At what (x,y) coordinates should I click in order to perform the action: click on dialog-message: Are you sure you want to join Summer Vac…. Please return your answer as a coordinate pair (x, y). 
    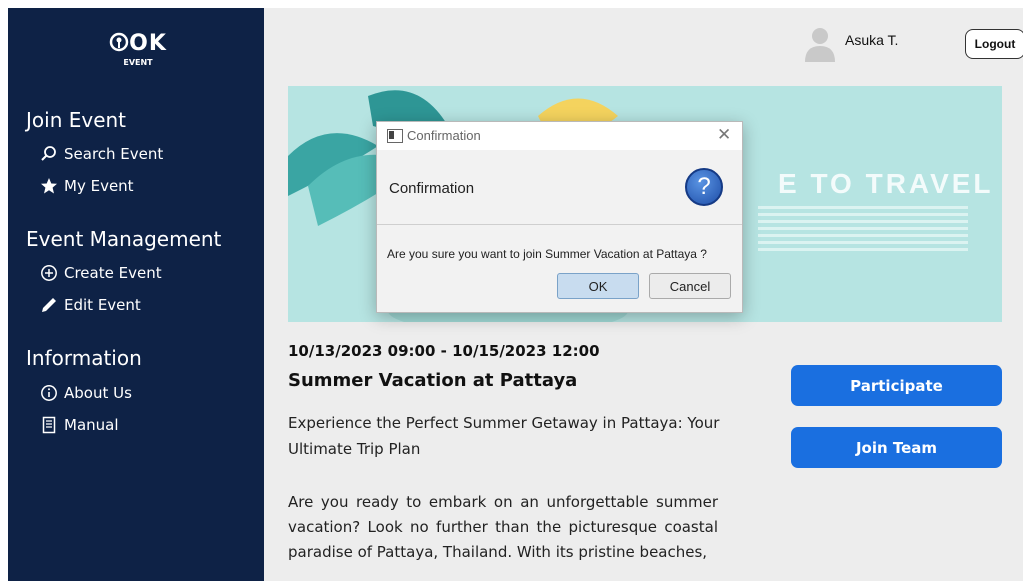
    Looking at the image, I should click on (547, 254).